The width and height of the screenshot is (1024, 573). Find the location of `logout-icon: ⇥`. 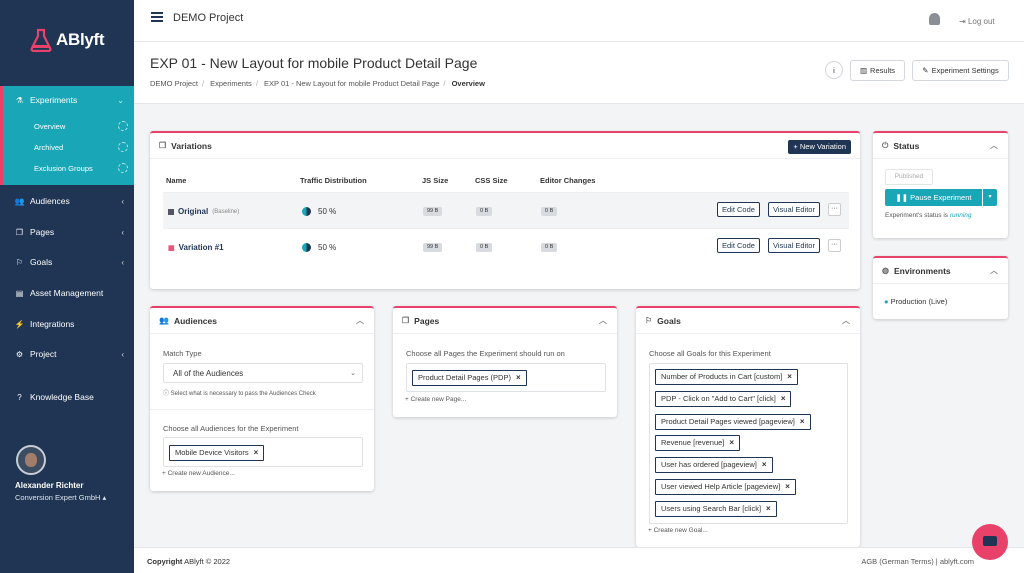

logout-icon: ⇥ is located at coordinates (963, 21).